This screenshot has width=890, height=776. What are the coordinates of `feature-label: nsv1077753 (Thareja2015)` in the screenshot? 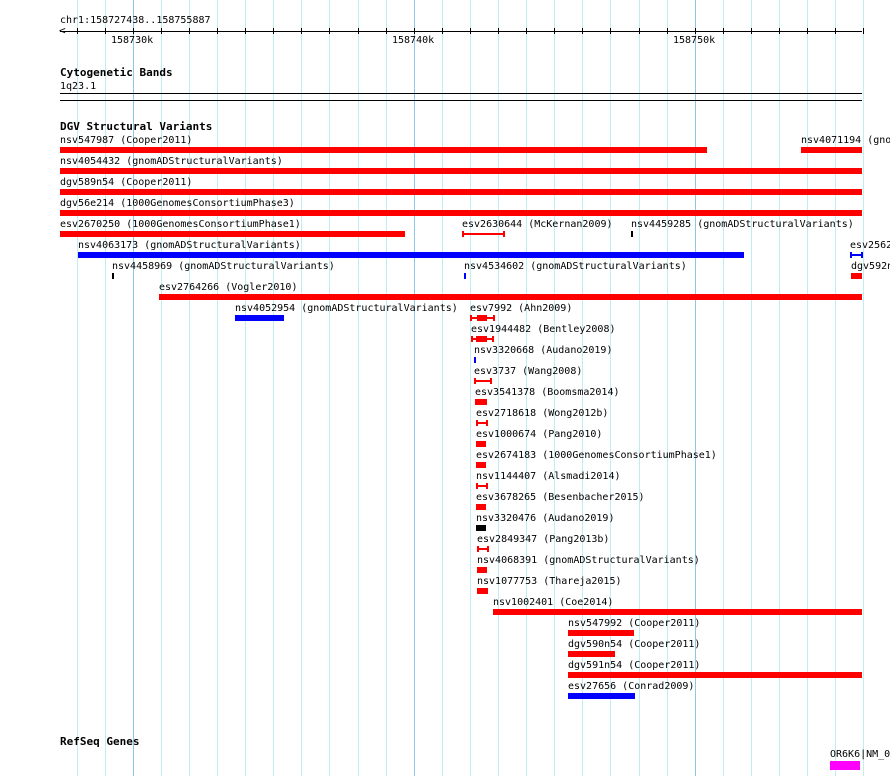 It's located at (549, 581).